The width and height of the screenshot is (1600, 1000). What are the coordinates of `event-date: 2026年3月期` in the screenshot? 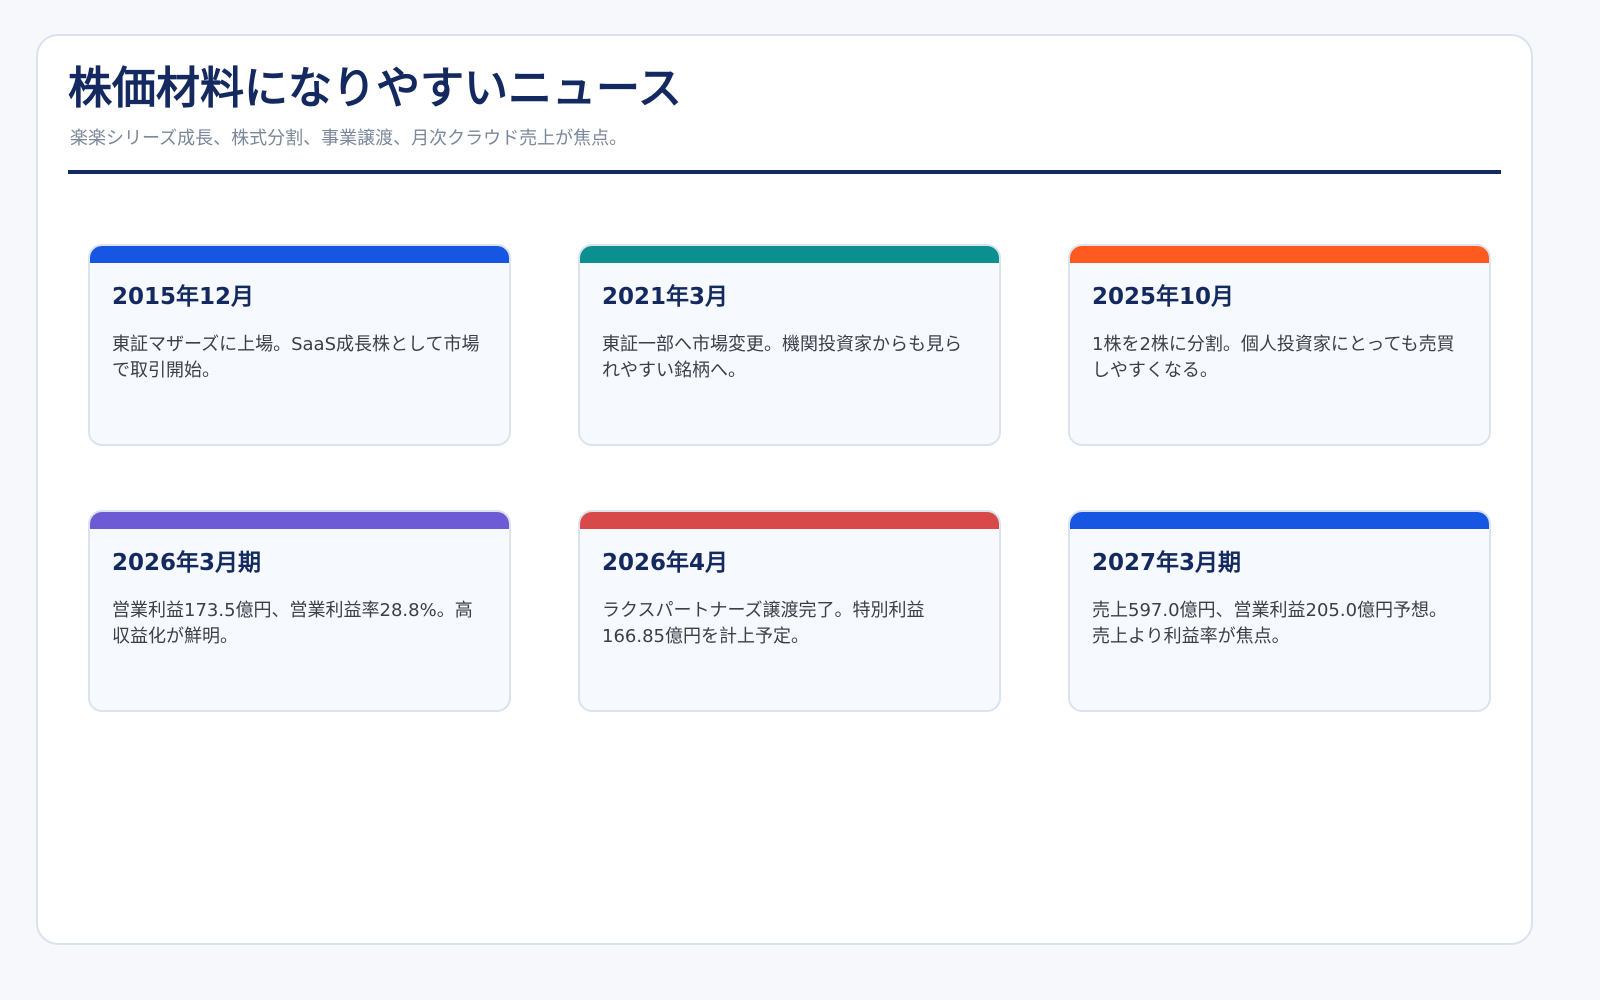 It's located at (187, 563).